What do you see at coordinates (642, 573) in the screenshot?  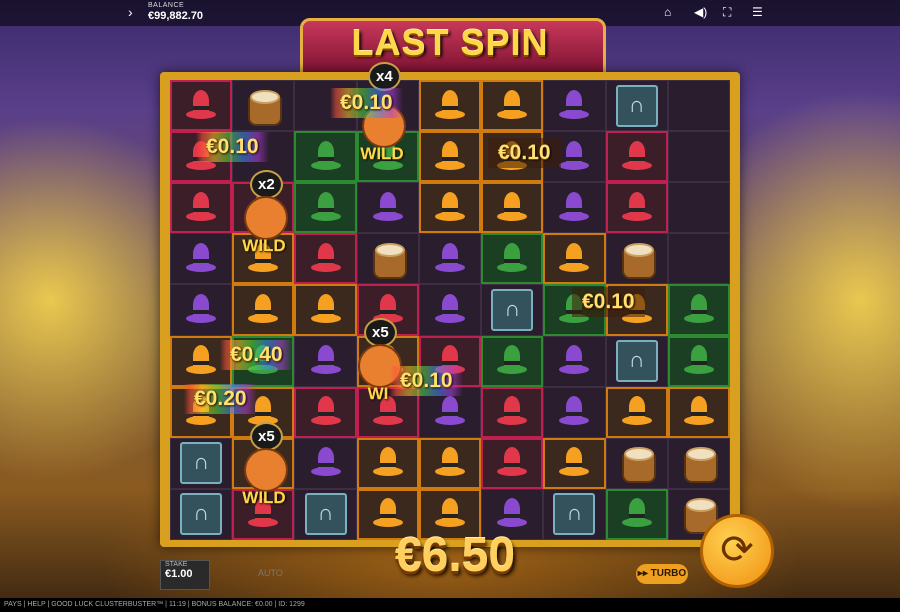 I see `fast-forward-icon: ▸▸` at bounding box center [642, 573].